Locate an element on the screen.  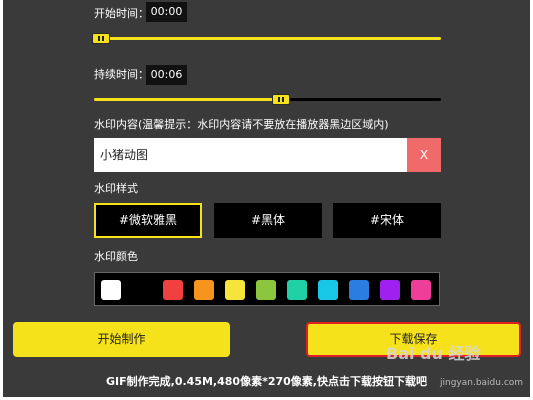
font-option-songti: #宋体 is located at coordinates (387, 220).